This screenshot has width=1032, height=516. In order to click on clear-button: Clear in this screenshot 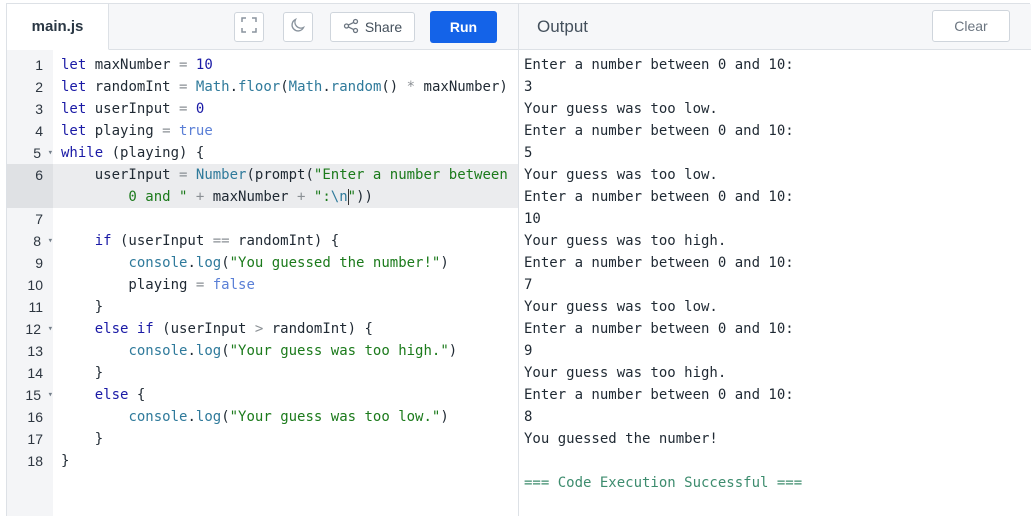, I will do `click(971, 26)`.